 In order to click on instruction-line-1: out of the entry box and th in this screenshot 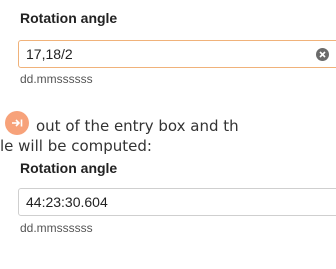, I will do `click(137, 126)`.